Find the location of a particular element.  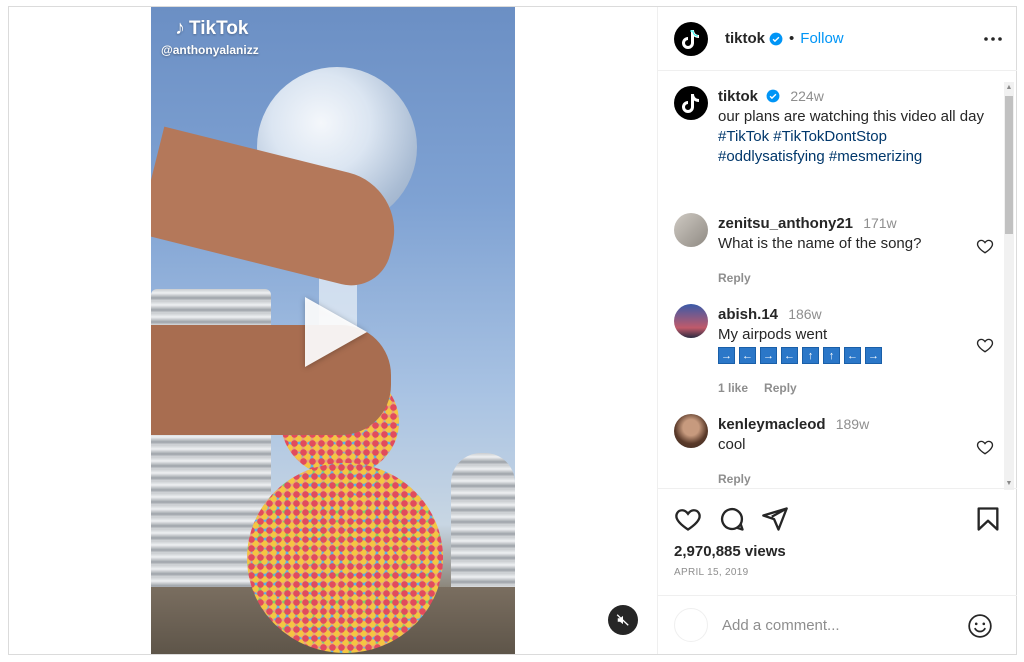

add-comment-input is located at coordinates (837, 625).